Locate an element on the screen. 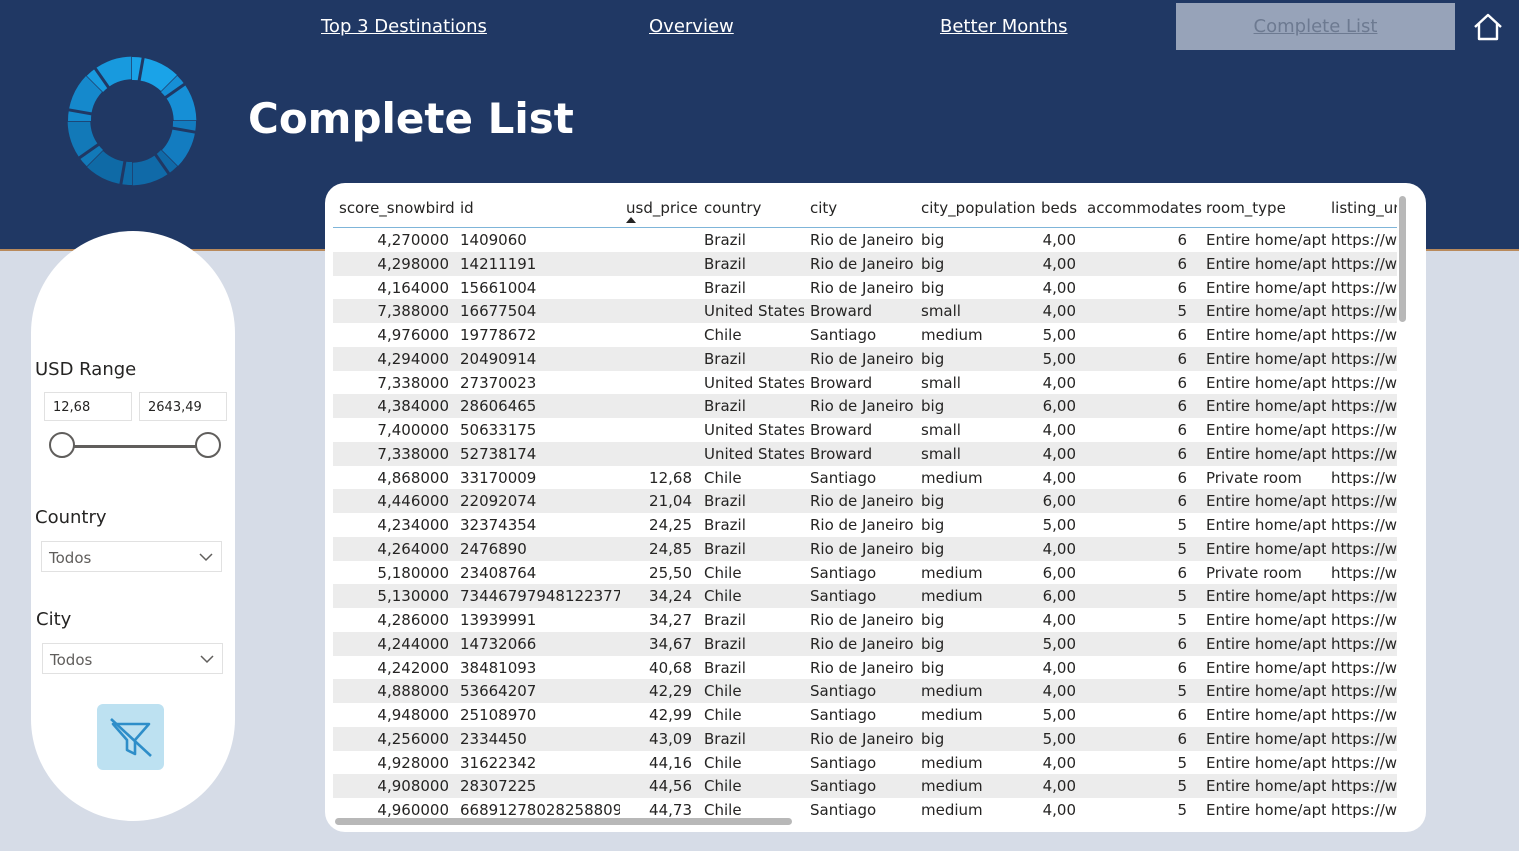  cell-beds: 6,00 is located at coordinates (1059, 572).